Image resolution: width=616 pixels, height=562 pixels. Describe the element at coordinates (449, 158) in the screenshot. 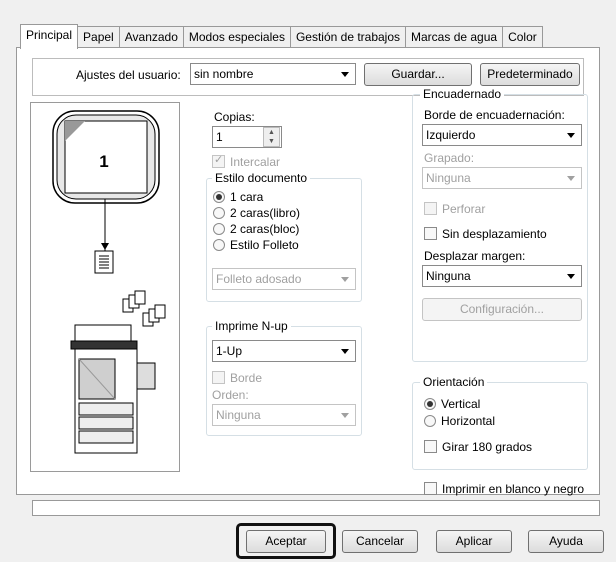

I see `staple-label: Grapado:` at that location.